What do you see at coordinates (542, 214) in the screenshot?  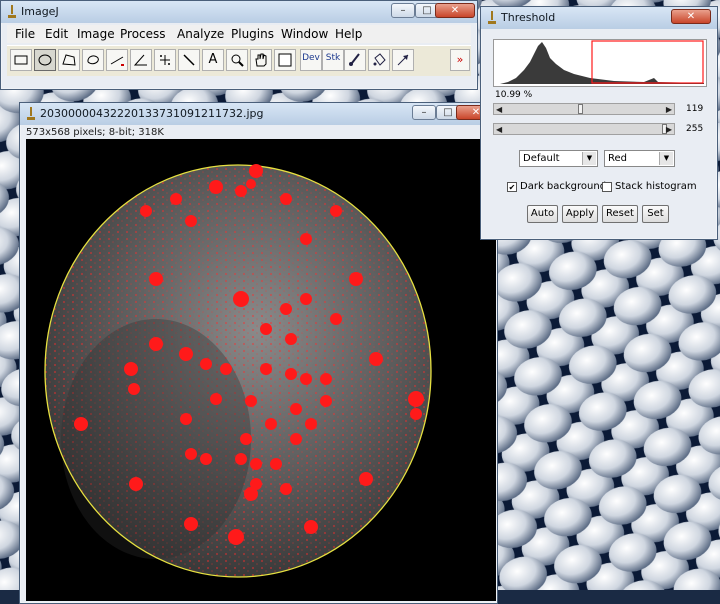 I see `auto-button: Auto` at bounding box center [542, 214].